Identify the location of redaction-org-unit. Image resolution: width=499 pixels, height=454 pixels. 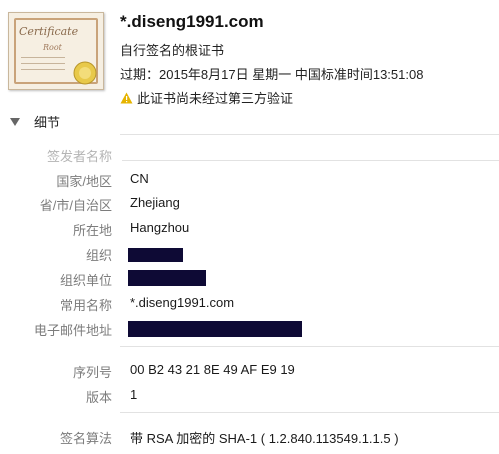
(167, 278).